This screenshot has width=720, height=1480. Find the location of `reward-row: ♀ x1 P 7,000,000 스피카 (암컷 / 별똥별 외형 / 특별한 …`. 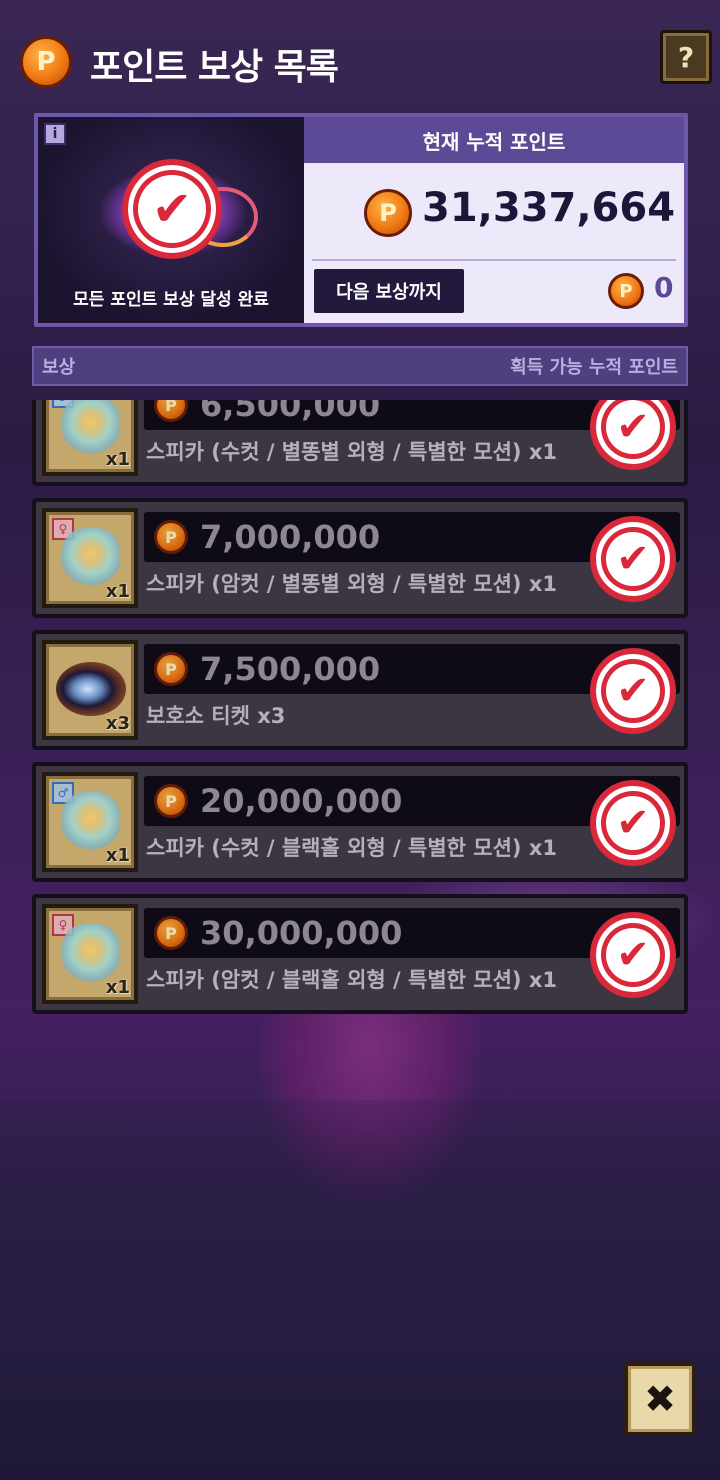

reward-row: ♀ x1 P 7,000,000 스피카 (암컷 / 별똥별 외형 / 특별한 … is located at coordinates (360, 558).